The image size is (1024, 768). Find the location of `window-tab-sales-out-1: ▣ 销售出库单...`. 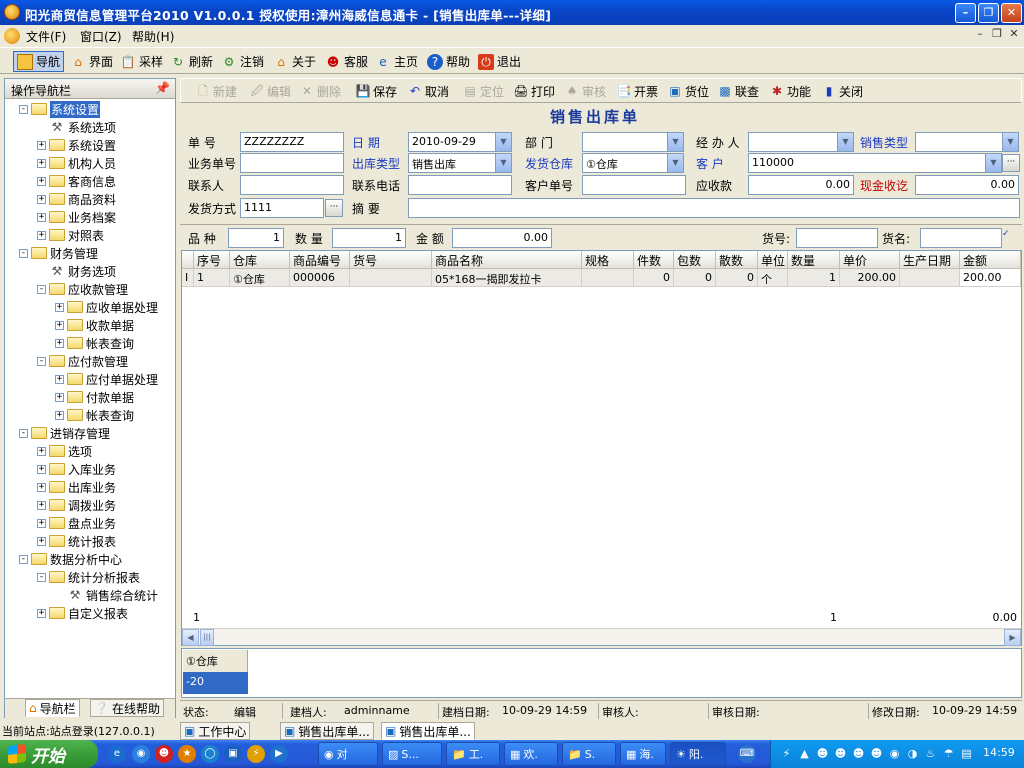

window-tab-sales-out-1: ▣ 销售出库单... is located at coordinates (327, 731).